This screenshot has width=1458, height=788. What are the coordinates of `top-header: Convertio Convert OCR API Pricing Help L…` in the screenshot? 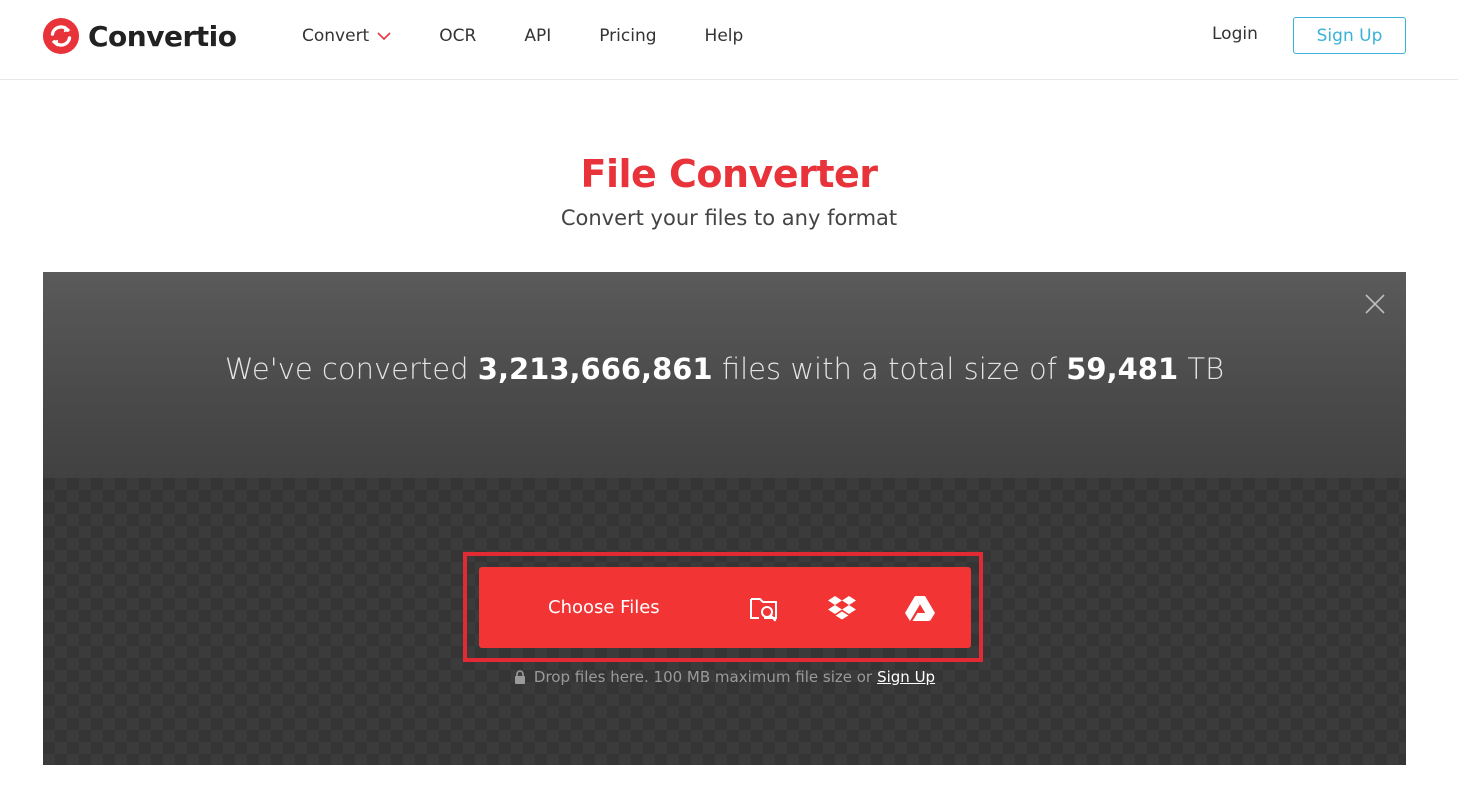 It's located at (729, 40).